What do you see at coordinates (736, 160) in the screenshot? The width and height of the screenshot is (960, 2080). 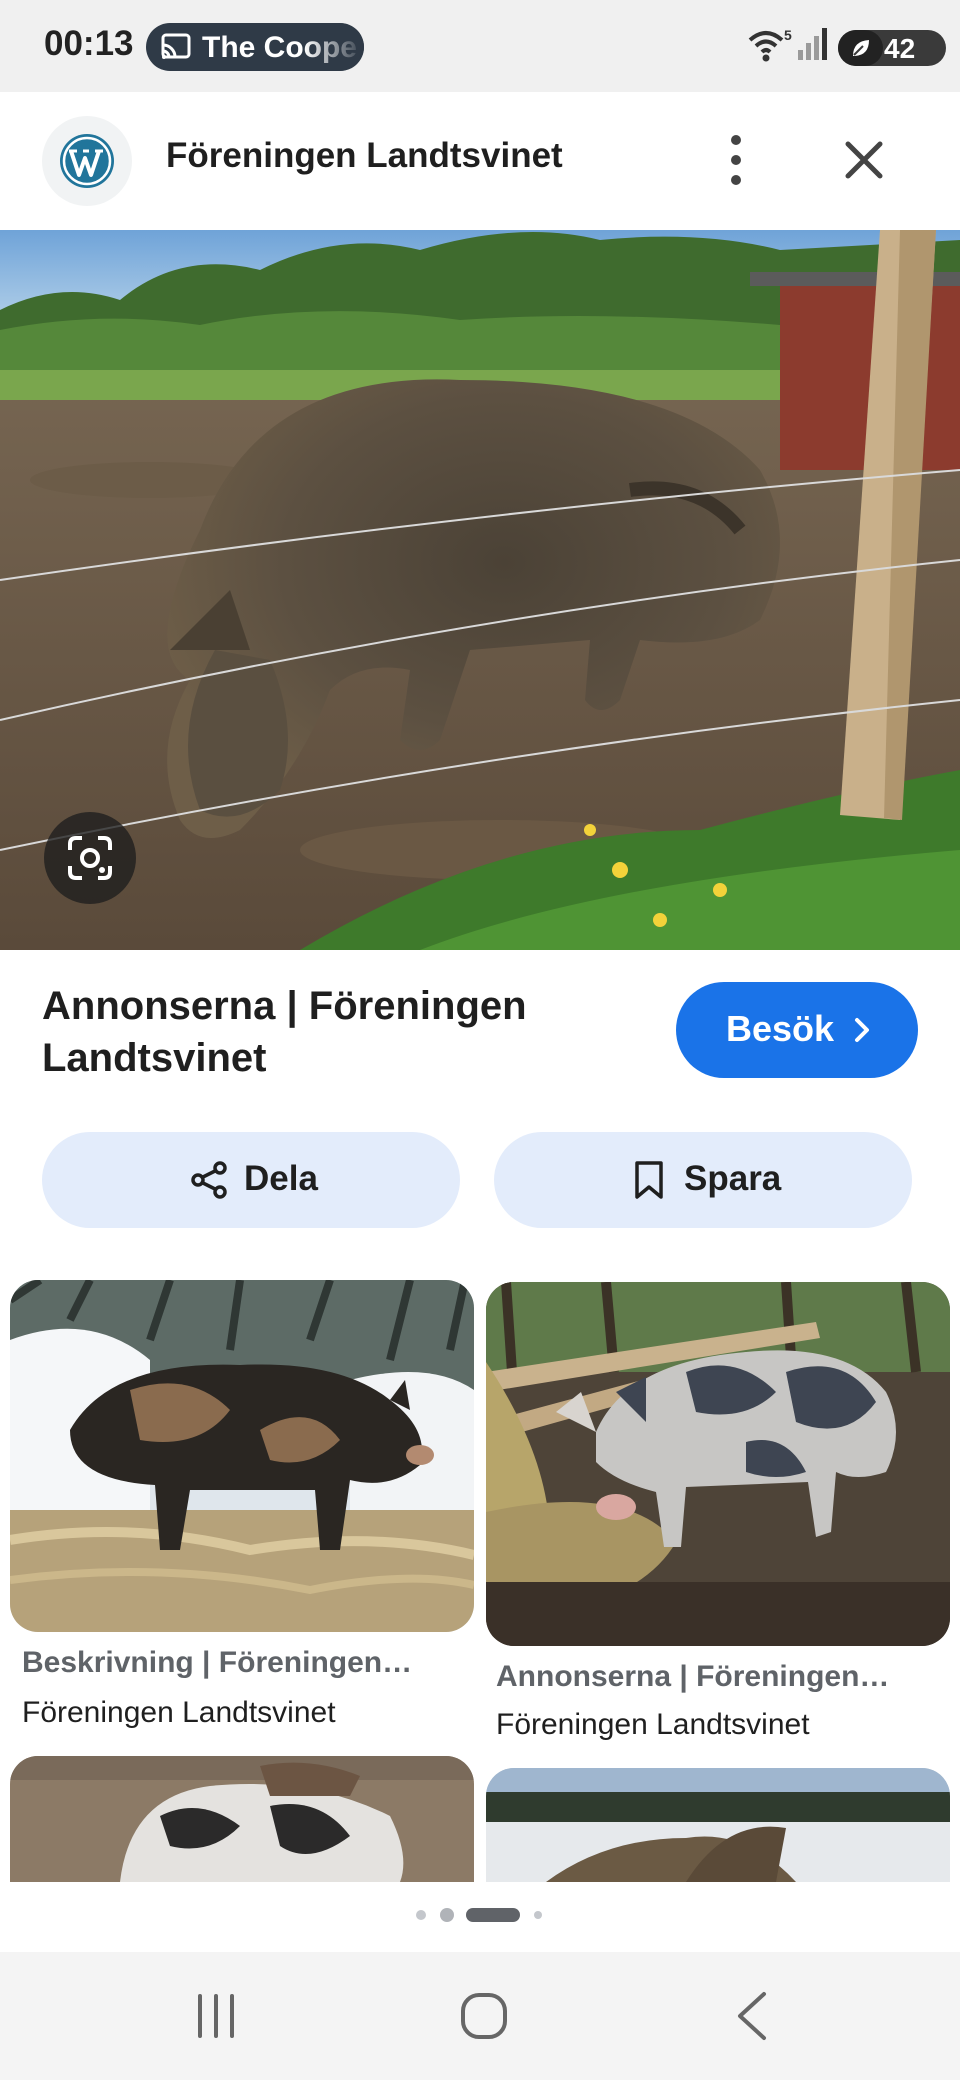 I see `more-vertical-icon` at bounding box center [736, 160].